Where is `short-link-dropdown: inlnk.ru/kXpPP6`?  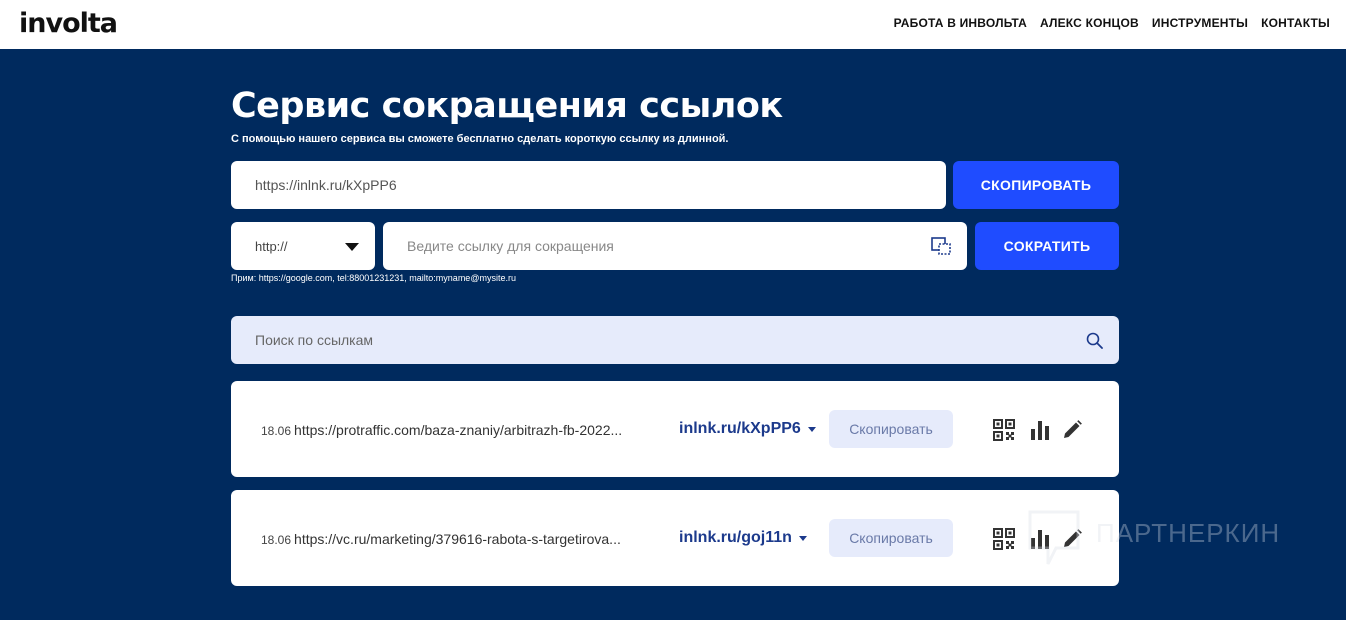
short-link-dropdown: inlnk.ru/kXpPP6 is located at coordinates (747, 429).